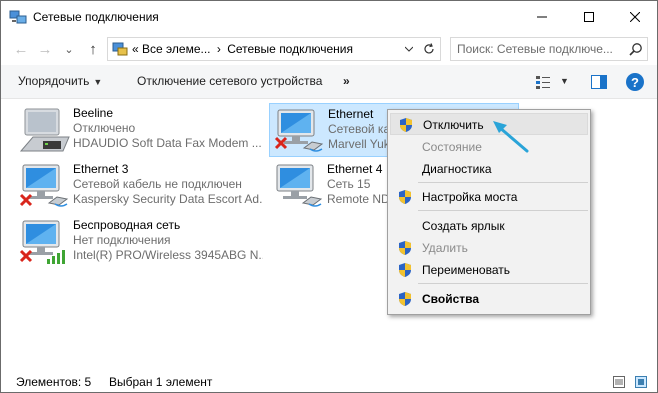 Image resolution: width=658 pixels, height=393 pixels. What do you see at coordinates (489, 124) in the screenshot?
I see `menu-item-disable: Отключить` at bounding box center [489, 124].